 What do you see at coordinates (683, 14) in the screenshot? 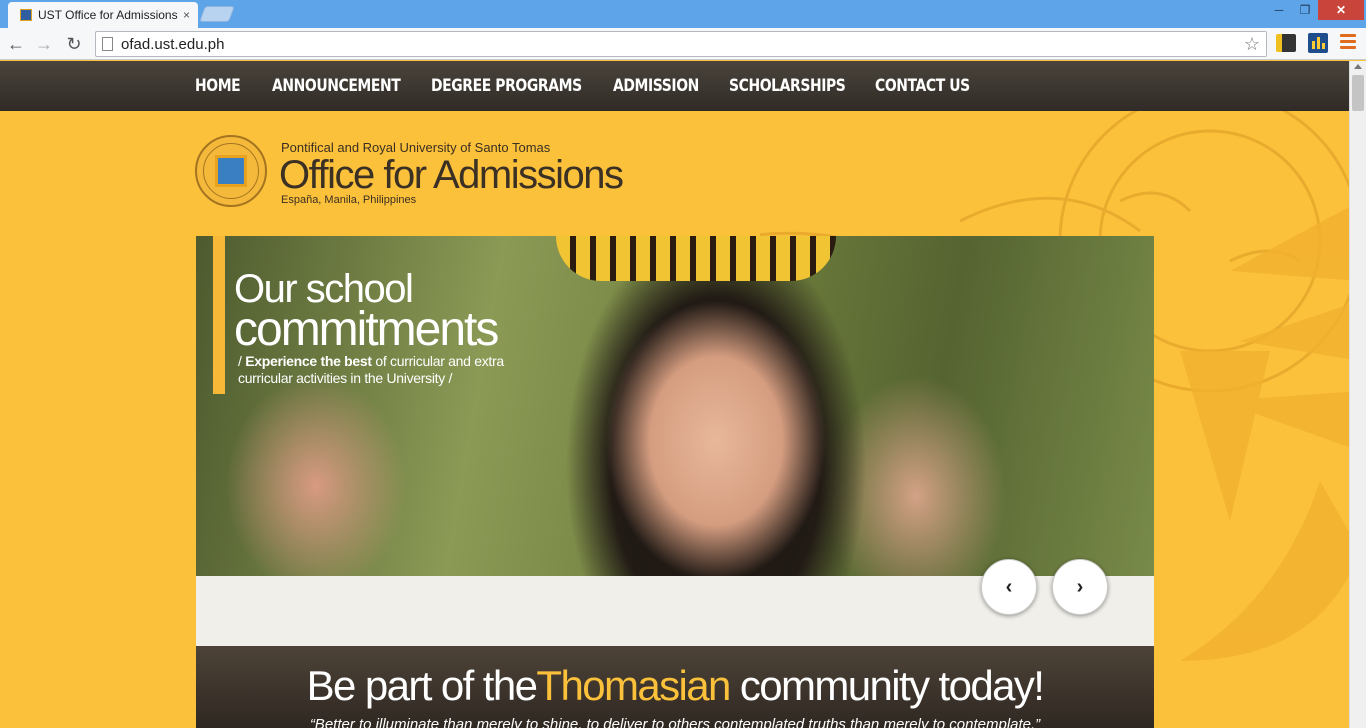
I see `browser-tabstrip: UST Office for Admissions × ─ ❐ ✕` at bounding box center [683, 14].